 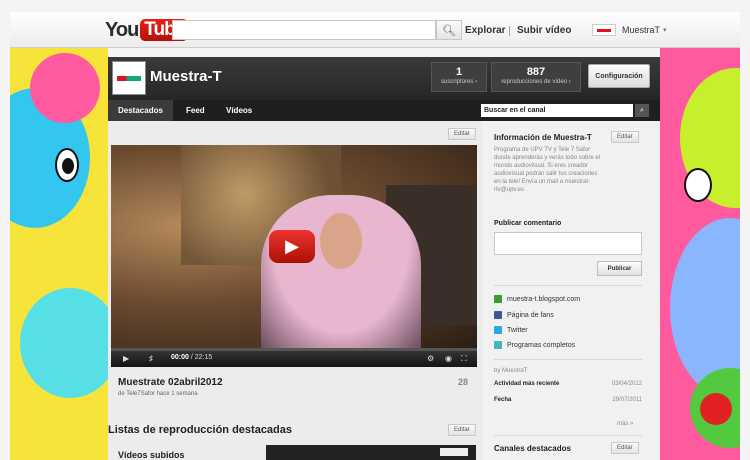 I want to click on user-avatar, so click(x=604, y=30).